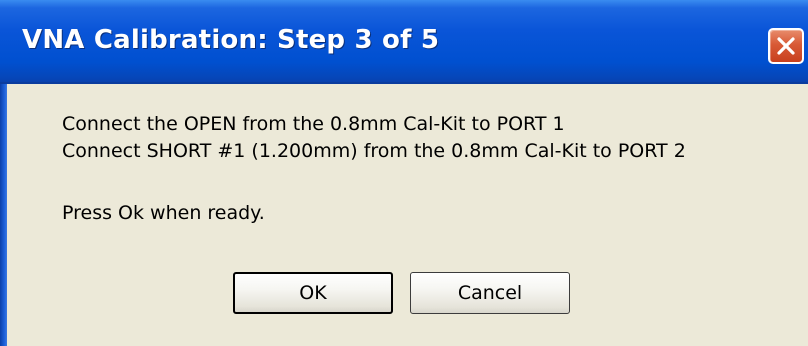 The width and height of the screenshot is (808, 346). I want to click on close-button, so click(786, 46).